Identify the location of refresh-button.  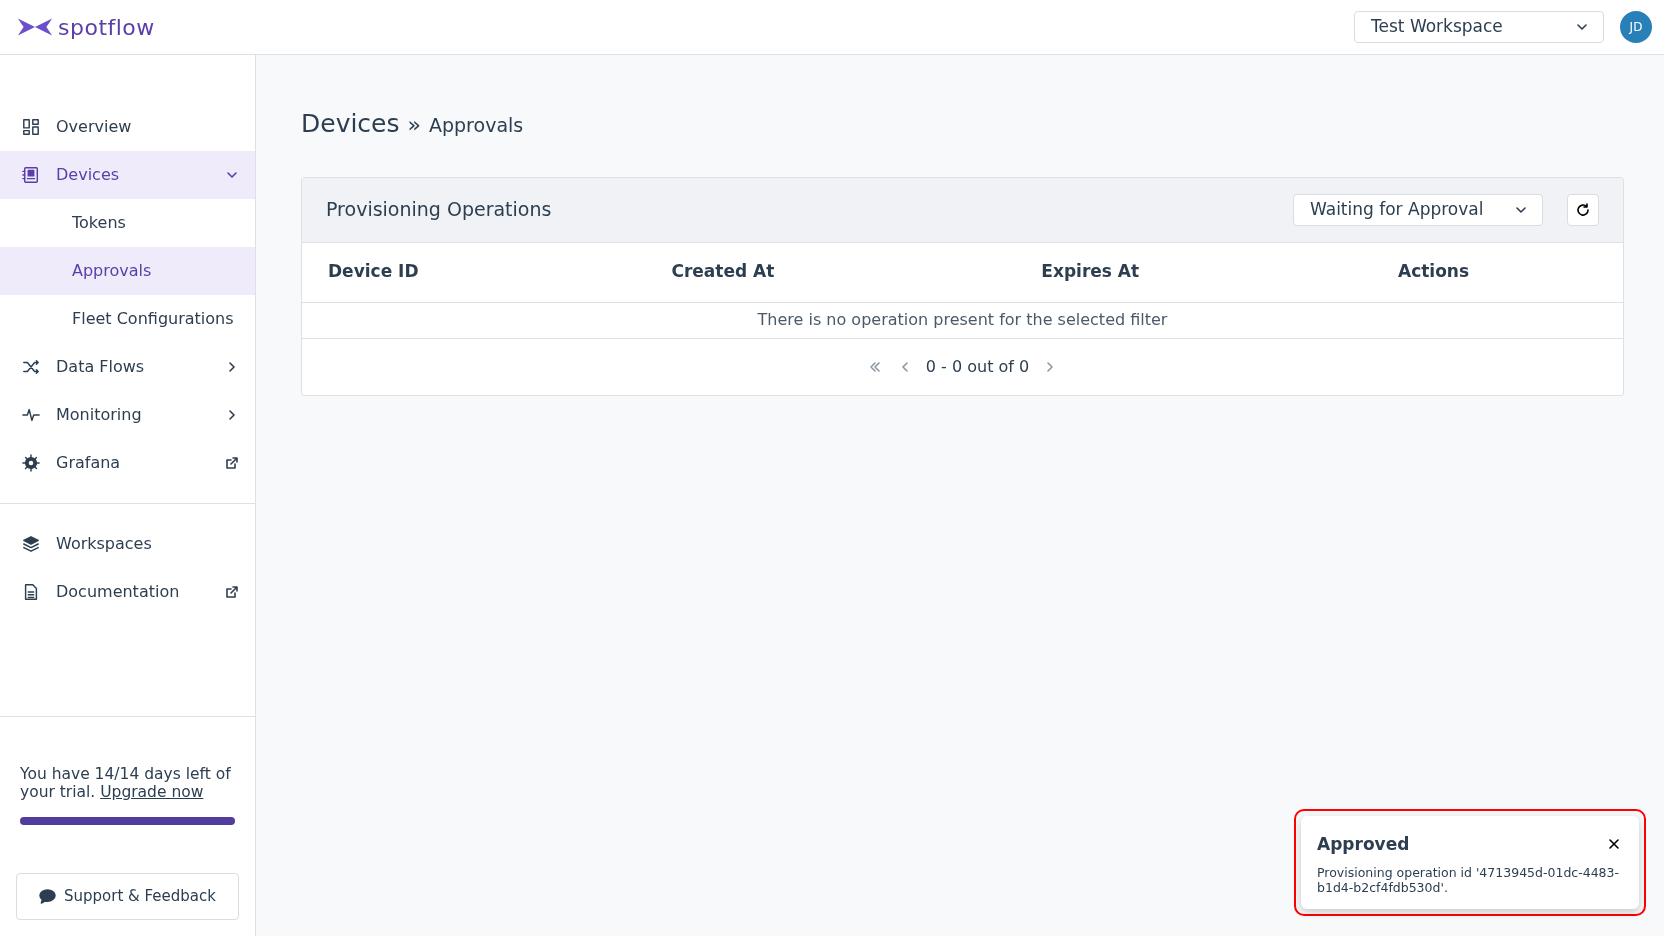
(1583, 209).